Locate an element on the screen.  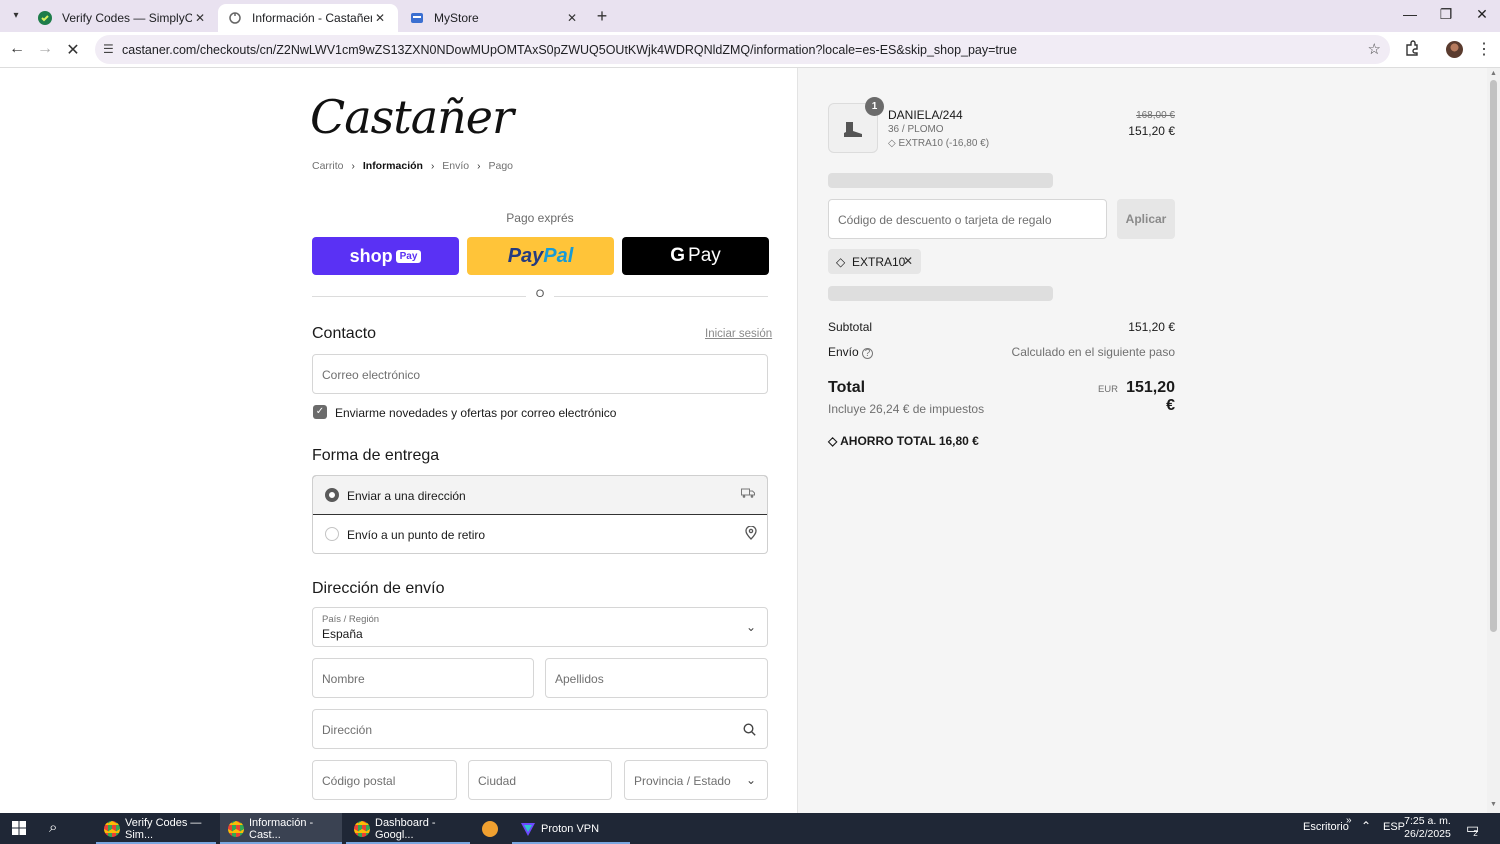
google-pay-text: Pay is located at coordinates (704, 255).